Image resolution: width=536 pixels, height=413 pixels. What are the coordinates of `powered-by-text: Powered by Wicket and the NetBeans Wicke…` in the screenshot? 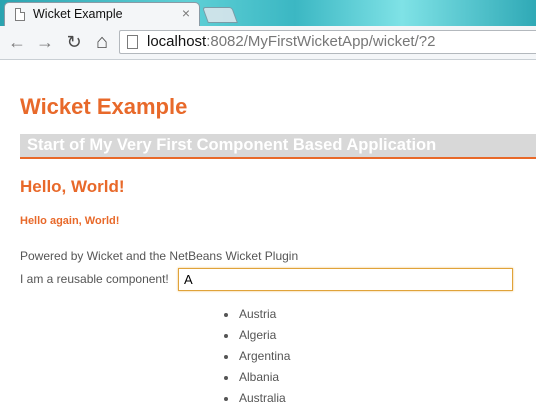 It's located at (159, 256).